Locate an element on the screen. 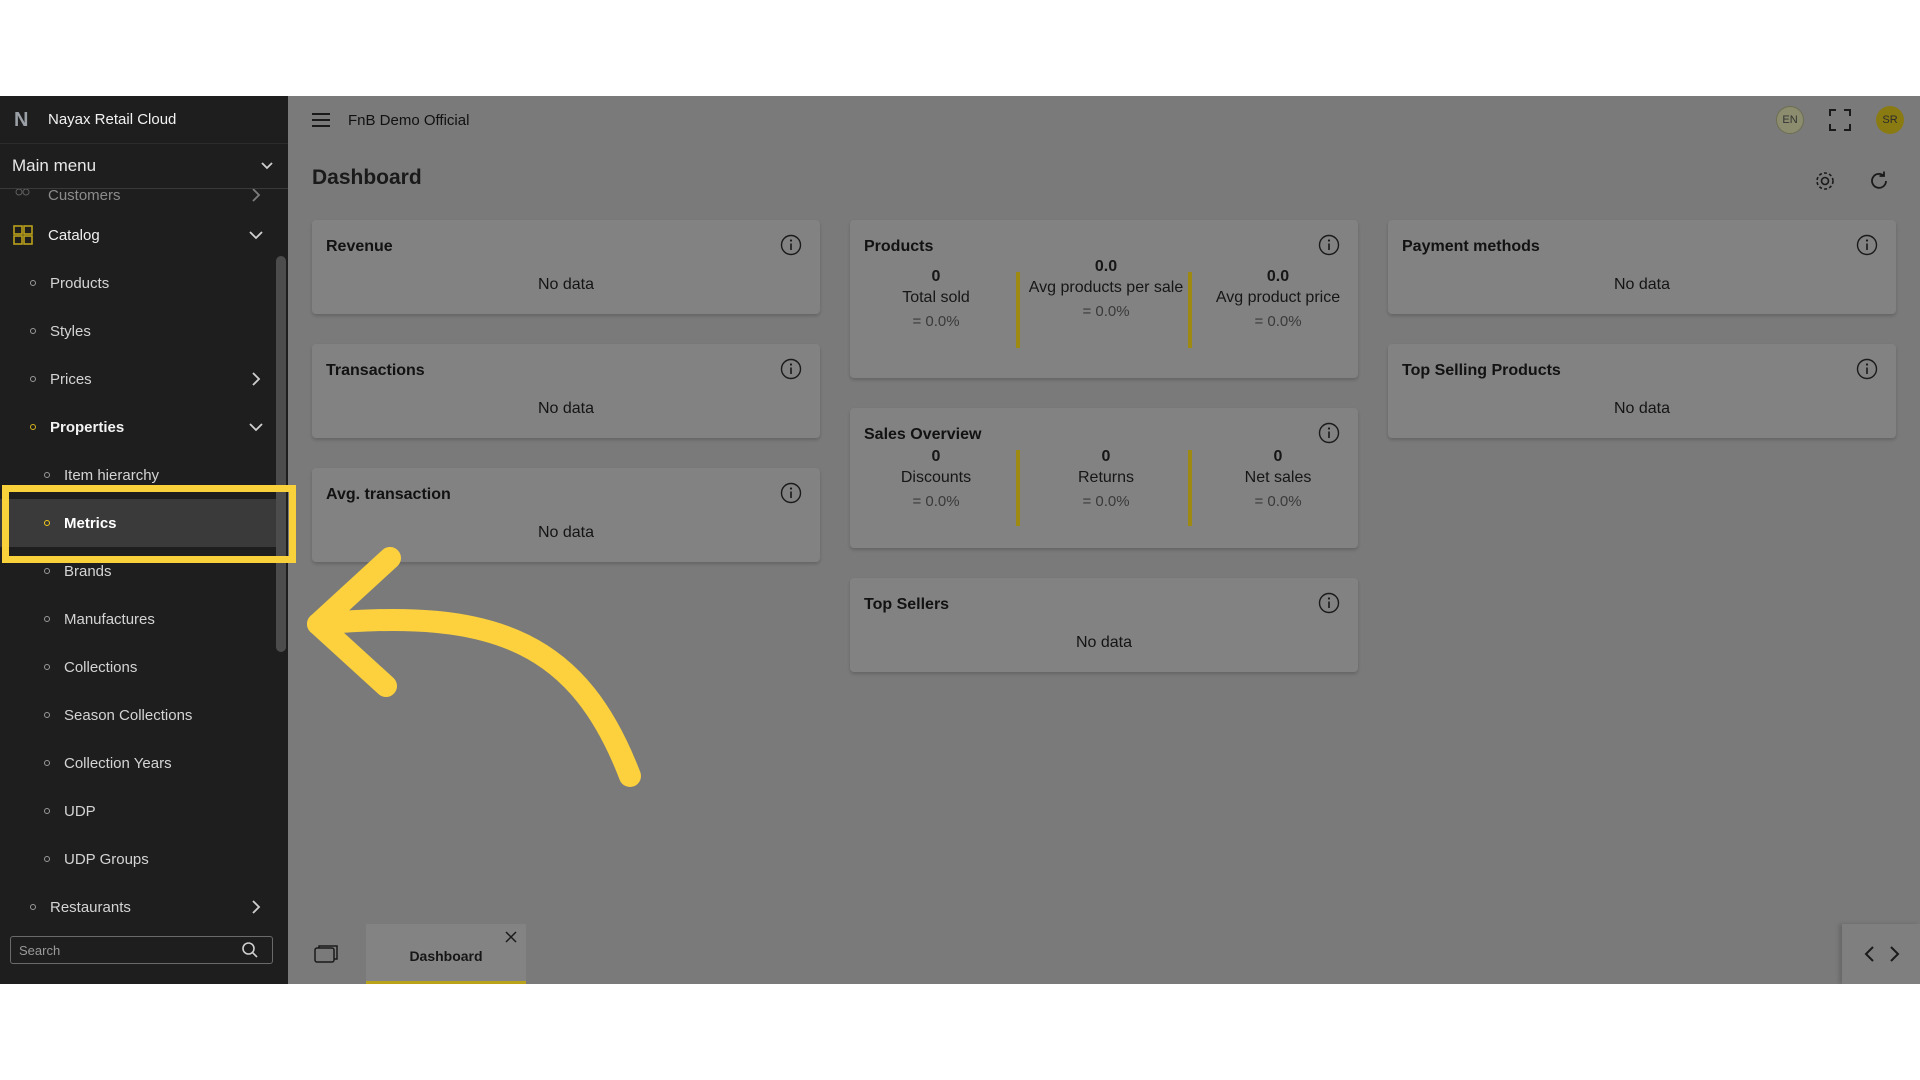 The image size is (1920, 1080). sidebar-item-products: Products is located at coordinates (138, 283).